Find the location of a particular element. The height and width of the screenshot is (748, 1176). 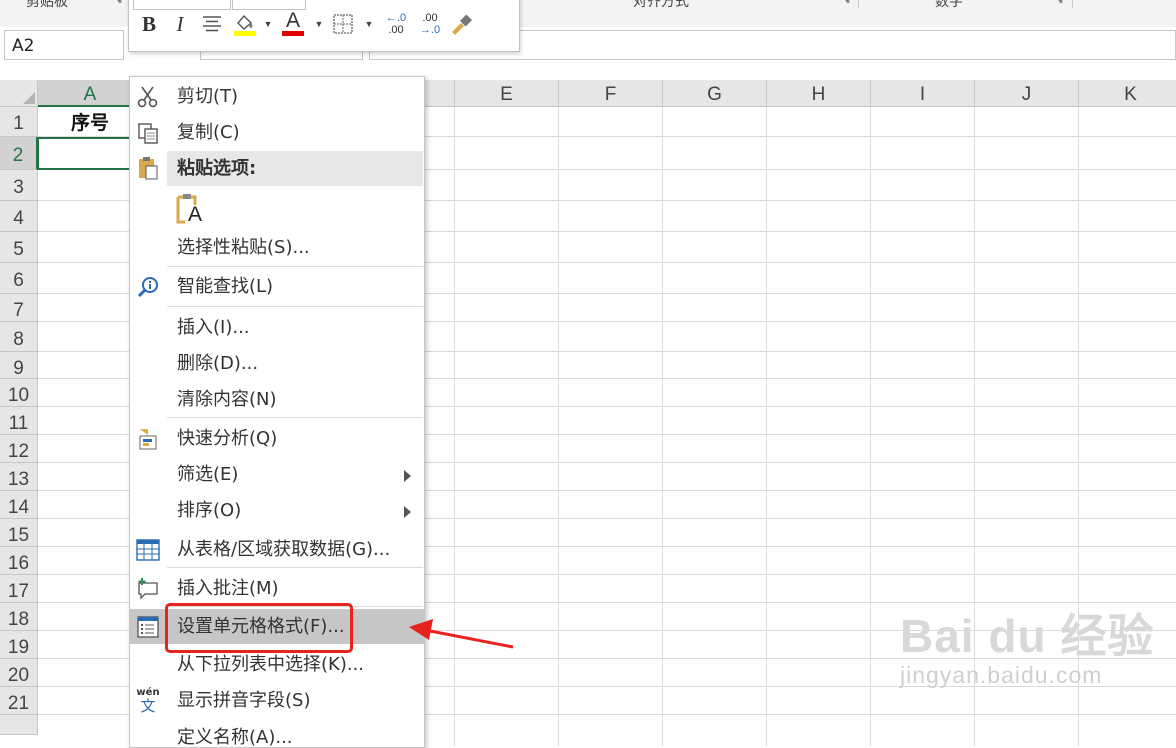

row-header-17: 17 is located at coordinates (19, 589).